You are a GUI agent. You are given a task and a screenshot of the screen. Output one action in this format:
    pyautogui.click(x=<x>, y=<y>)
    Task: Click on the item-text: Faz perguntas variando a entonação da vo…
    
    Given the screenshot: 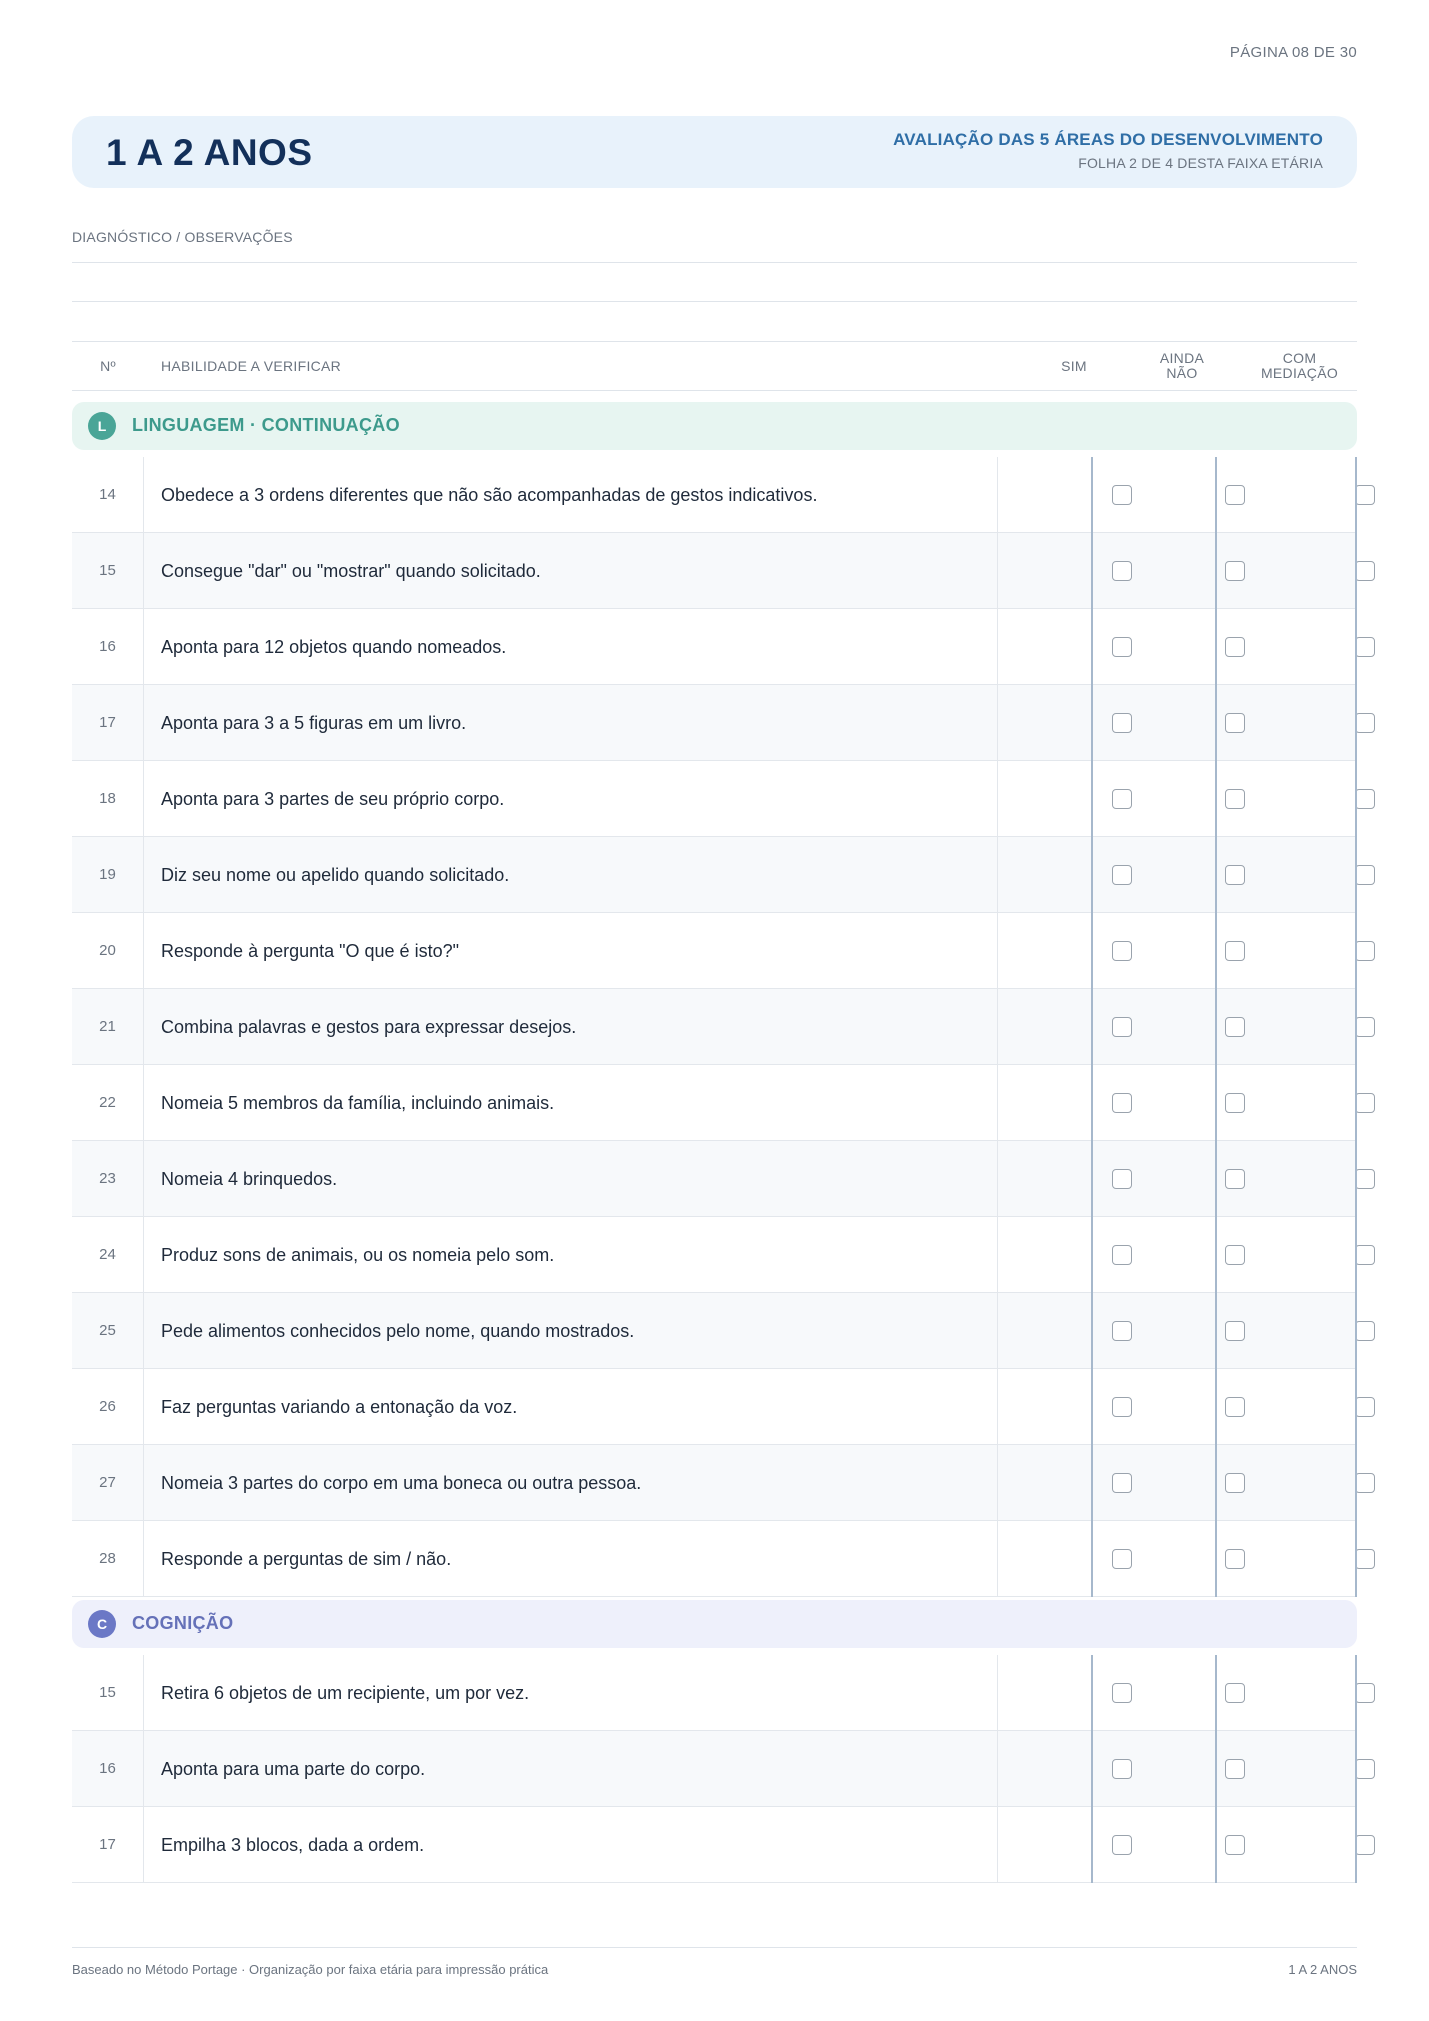 What is the action you would take?
    pyautogui.click(x=339, y=1407)
    